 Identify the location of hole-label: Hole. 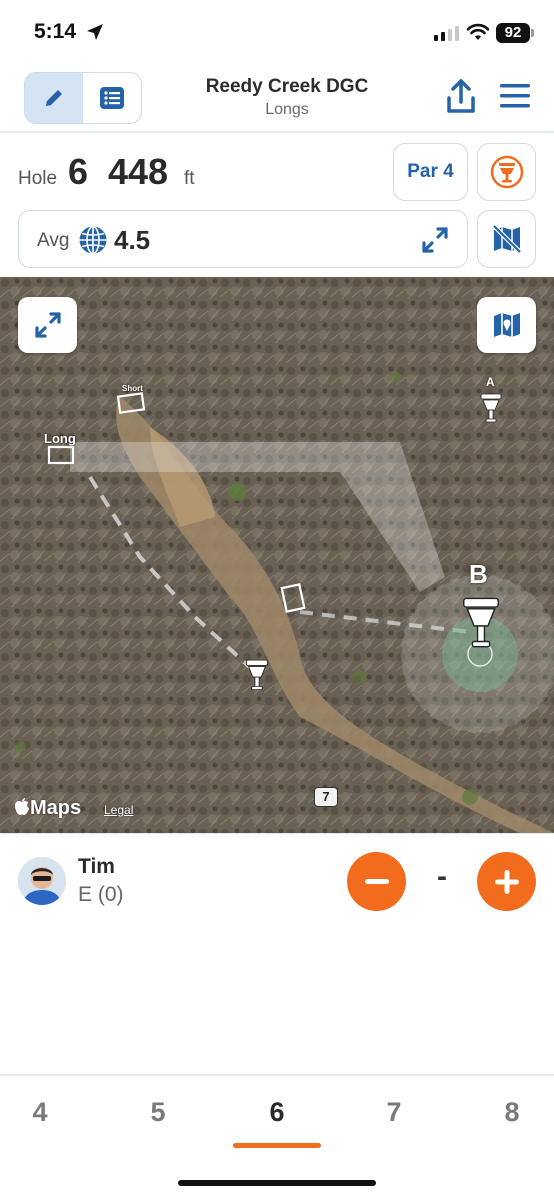
(38, 178).